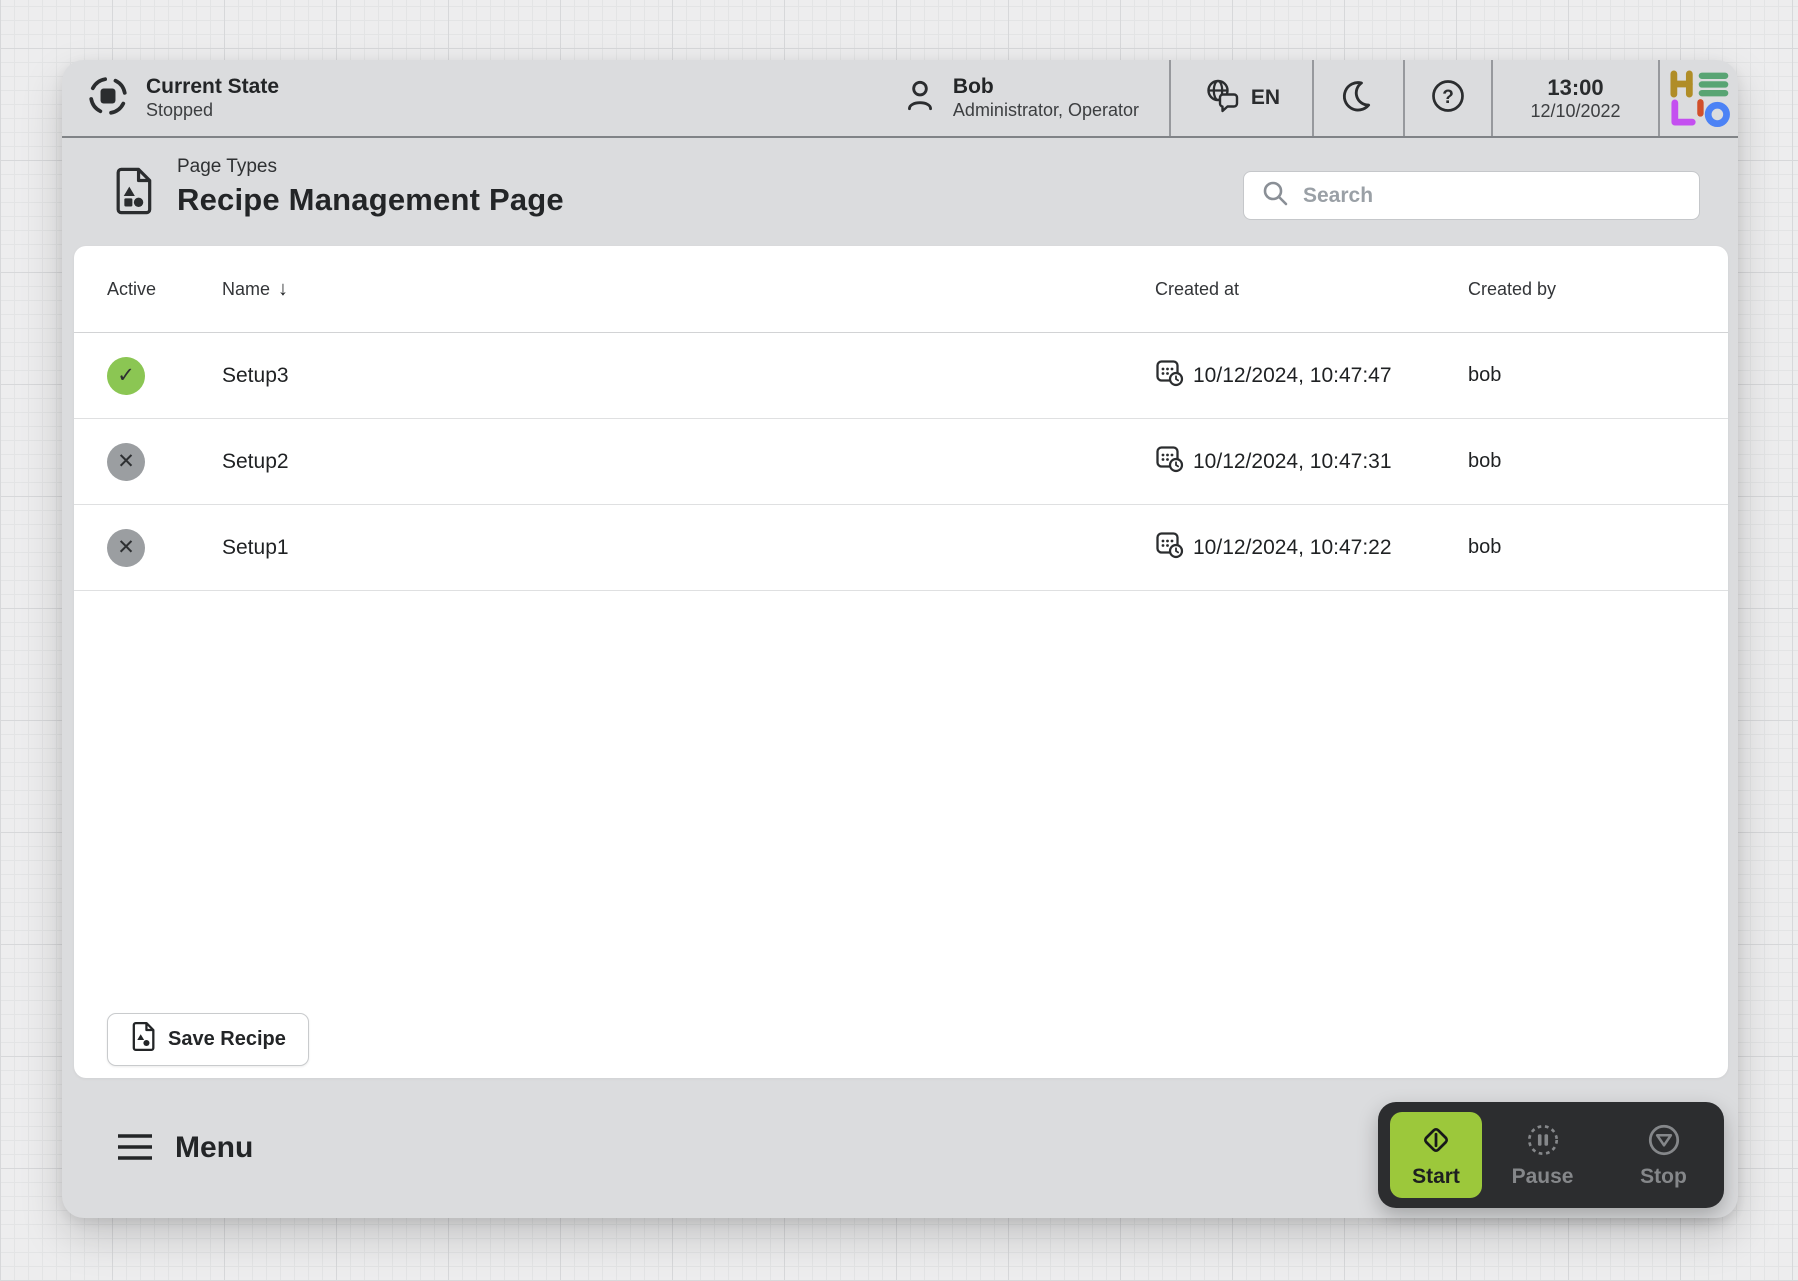 The image size is (1798, 1281). I want to click on table-header-row: Active Name ↓ Created at Created by, so click(901, 289).